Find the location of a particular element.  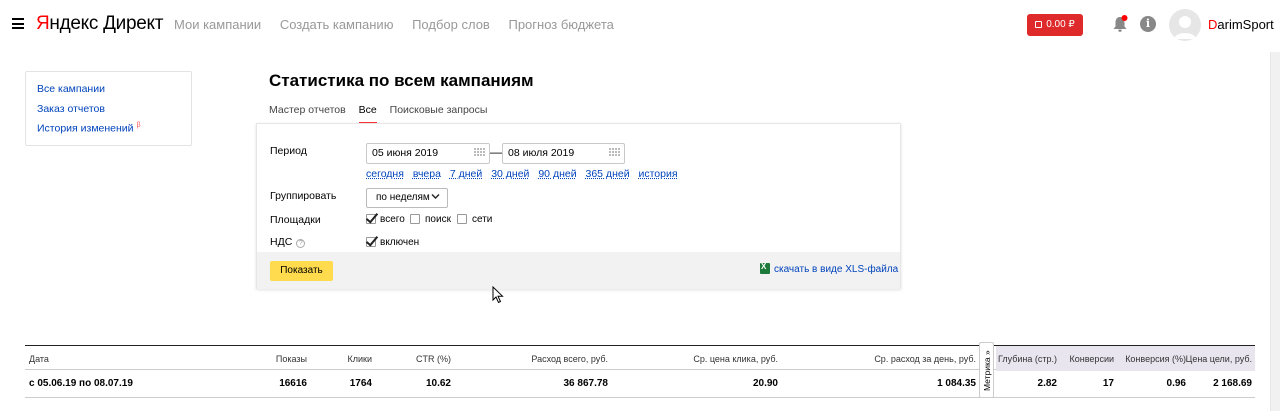

nav-create-campaign: Создать кампанию is located at coordinates (337, 24).